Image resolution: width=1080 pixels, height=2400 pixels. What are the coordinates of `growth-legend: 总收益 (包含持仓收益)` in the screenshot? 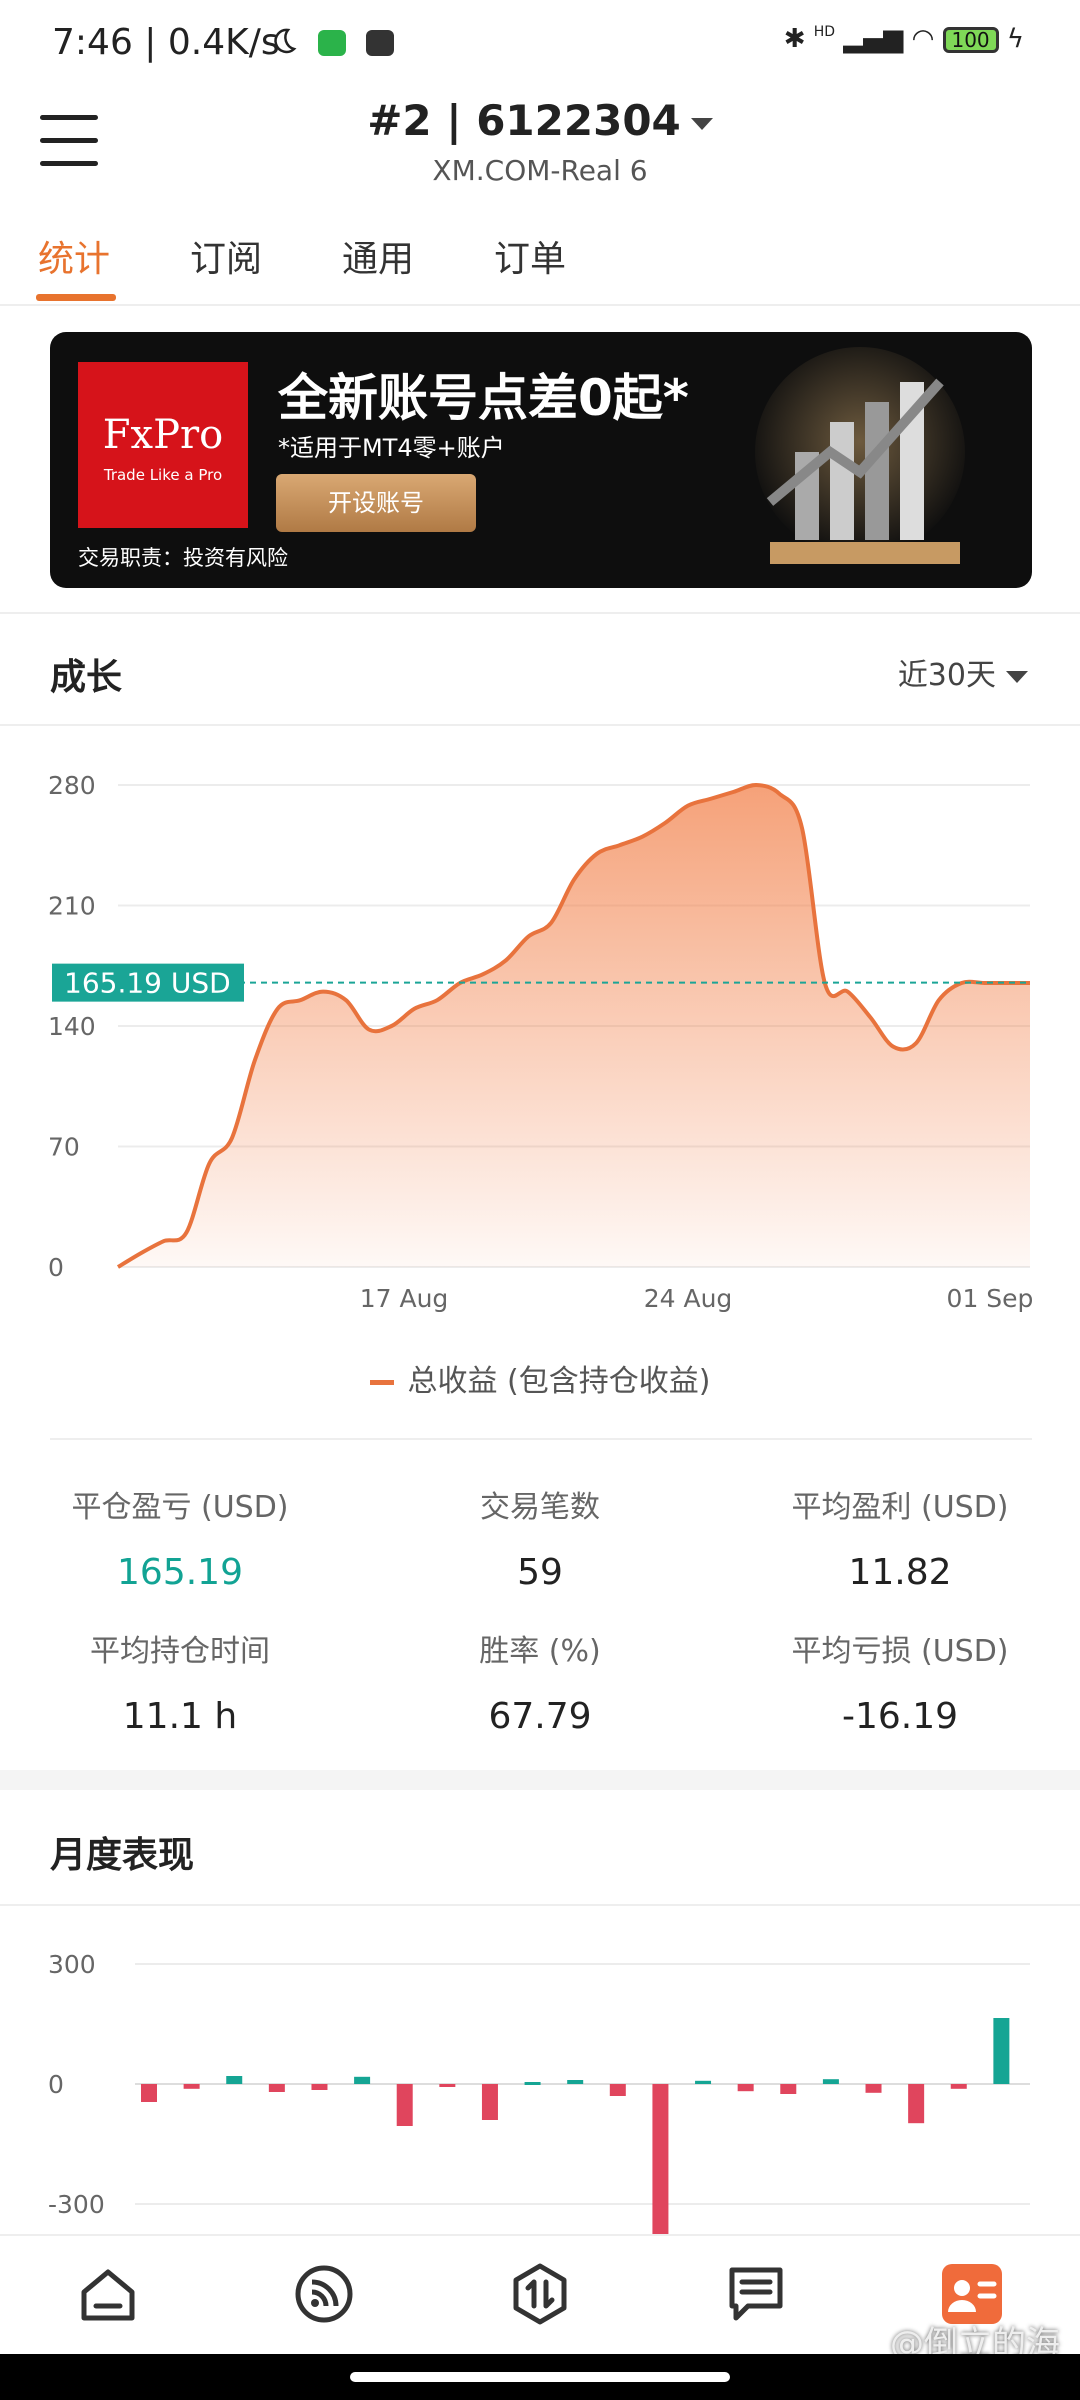 It's located at (540, 1378).